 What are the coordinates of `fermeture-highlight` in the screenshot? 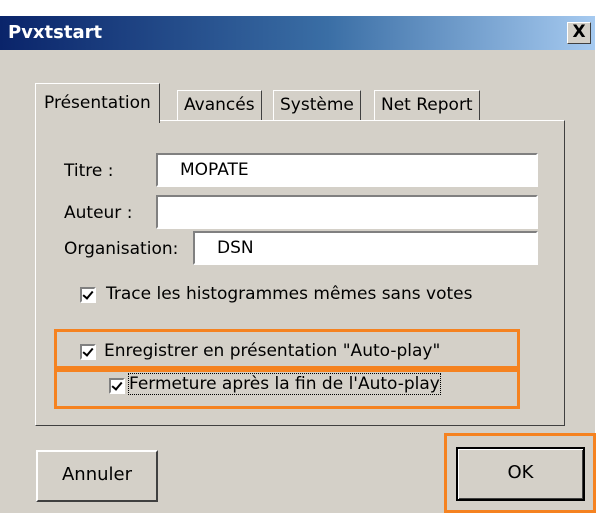 It's located at (287, 389).